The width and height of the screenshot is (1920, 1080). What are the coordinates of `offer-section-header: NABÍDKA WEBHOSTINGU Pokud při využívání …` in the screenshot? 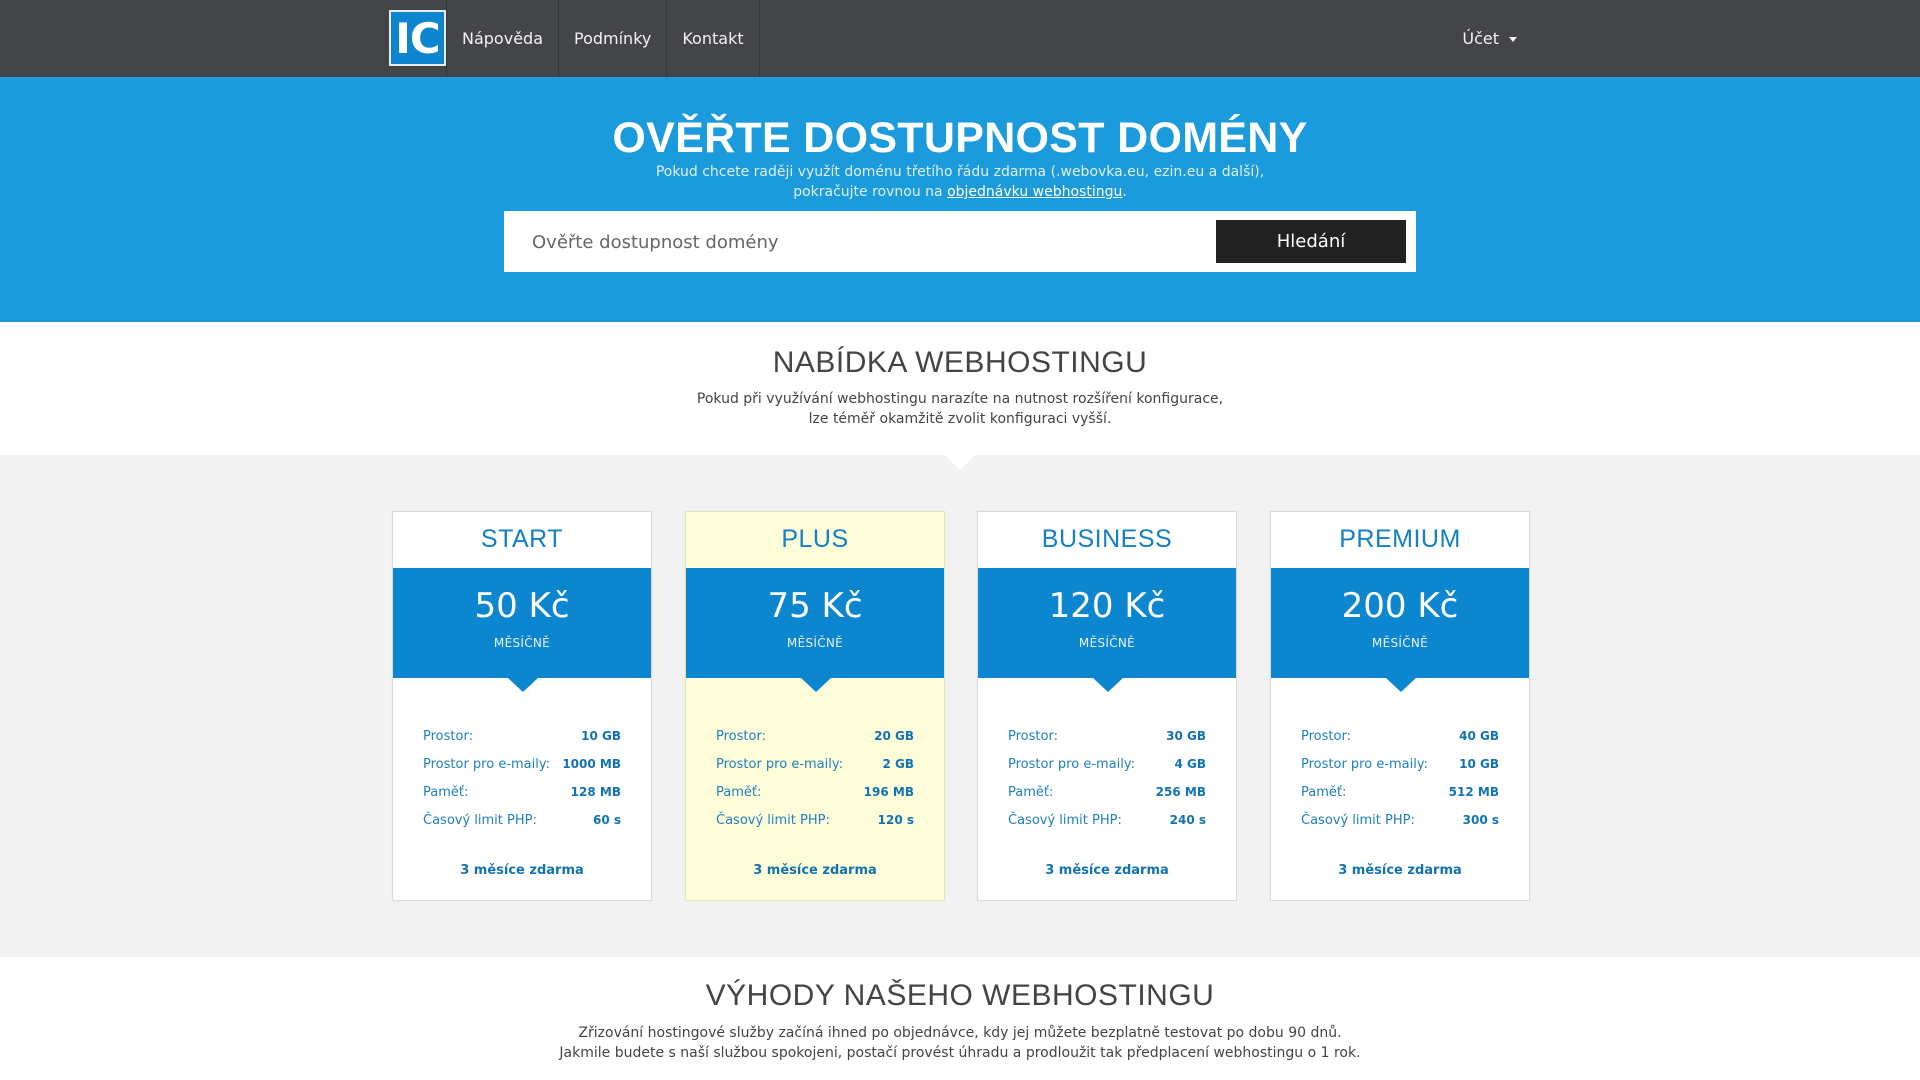 It's located at (960, 388).